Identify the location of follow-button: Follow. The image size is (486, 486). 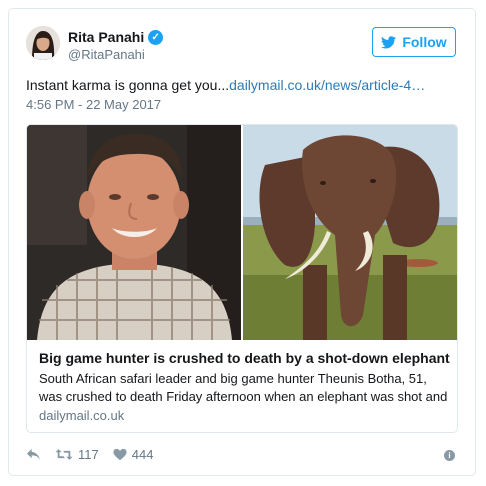
(414, 42).